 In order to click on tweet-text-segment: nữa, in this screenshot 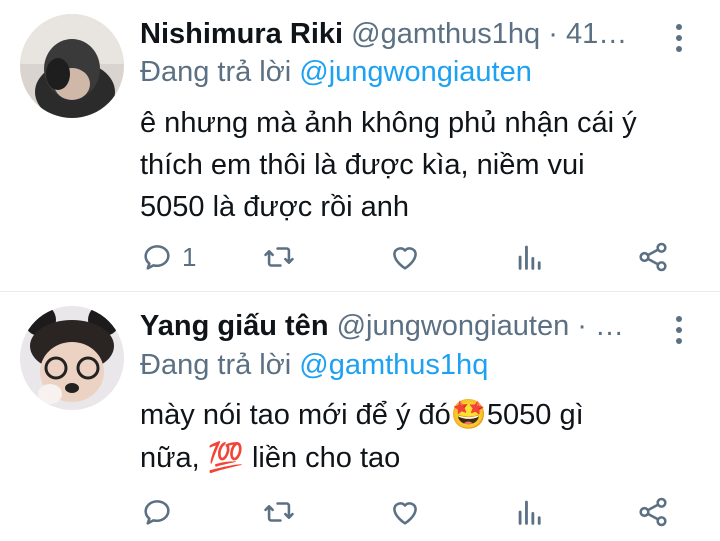, I will do `click(174, 458)`.